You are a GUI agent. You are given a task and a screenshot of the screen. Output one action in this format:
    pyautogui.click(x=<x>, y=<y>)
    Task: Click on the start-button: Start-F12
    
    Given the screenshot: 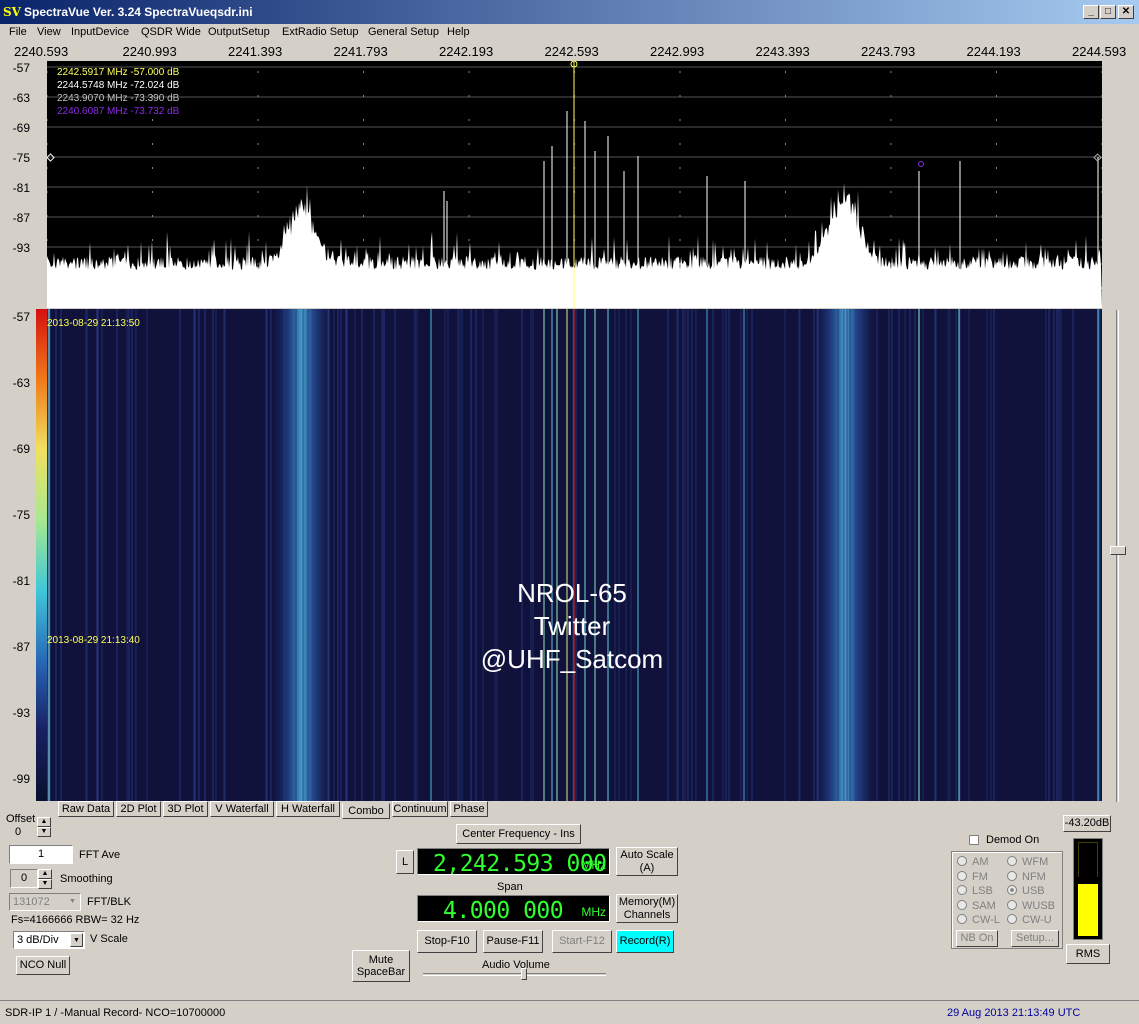 What is the action you would take?
    pyautogui.click(x=582, y=941)
    